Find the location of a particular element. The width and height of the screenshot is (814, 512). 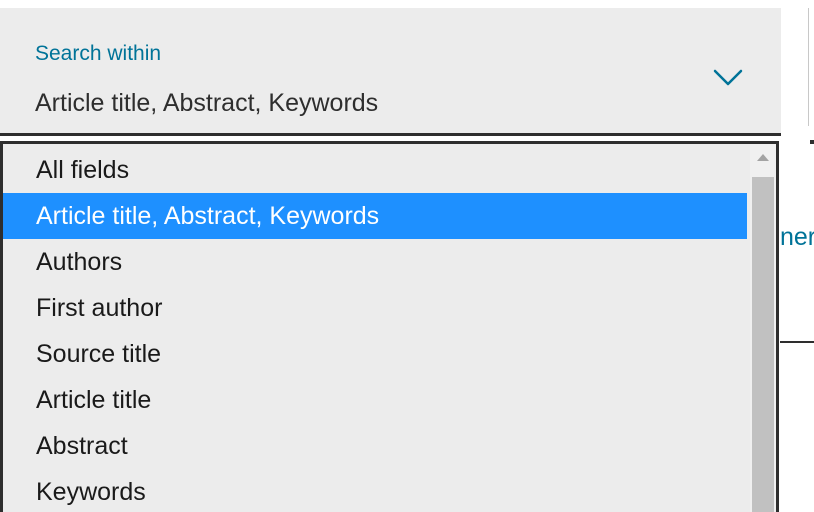

chevron-down-icon is located at coordinates (728, 78).